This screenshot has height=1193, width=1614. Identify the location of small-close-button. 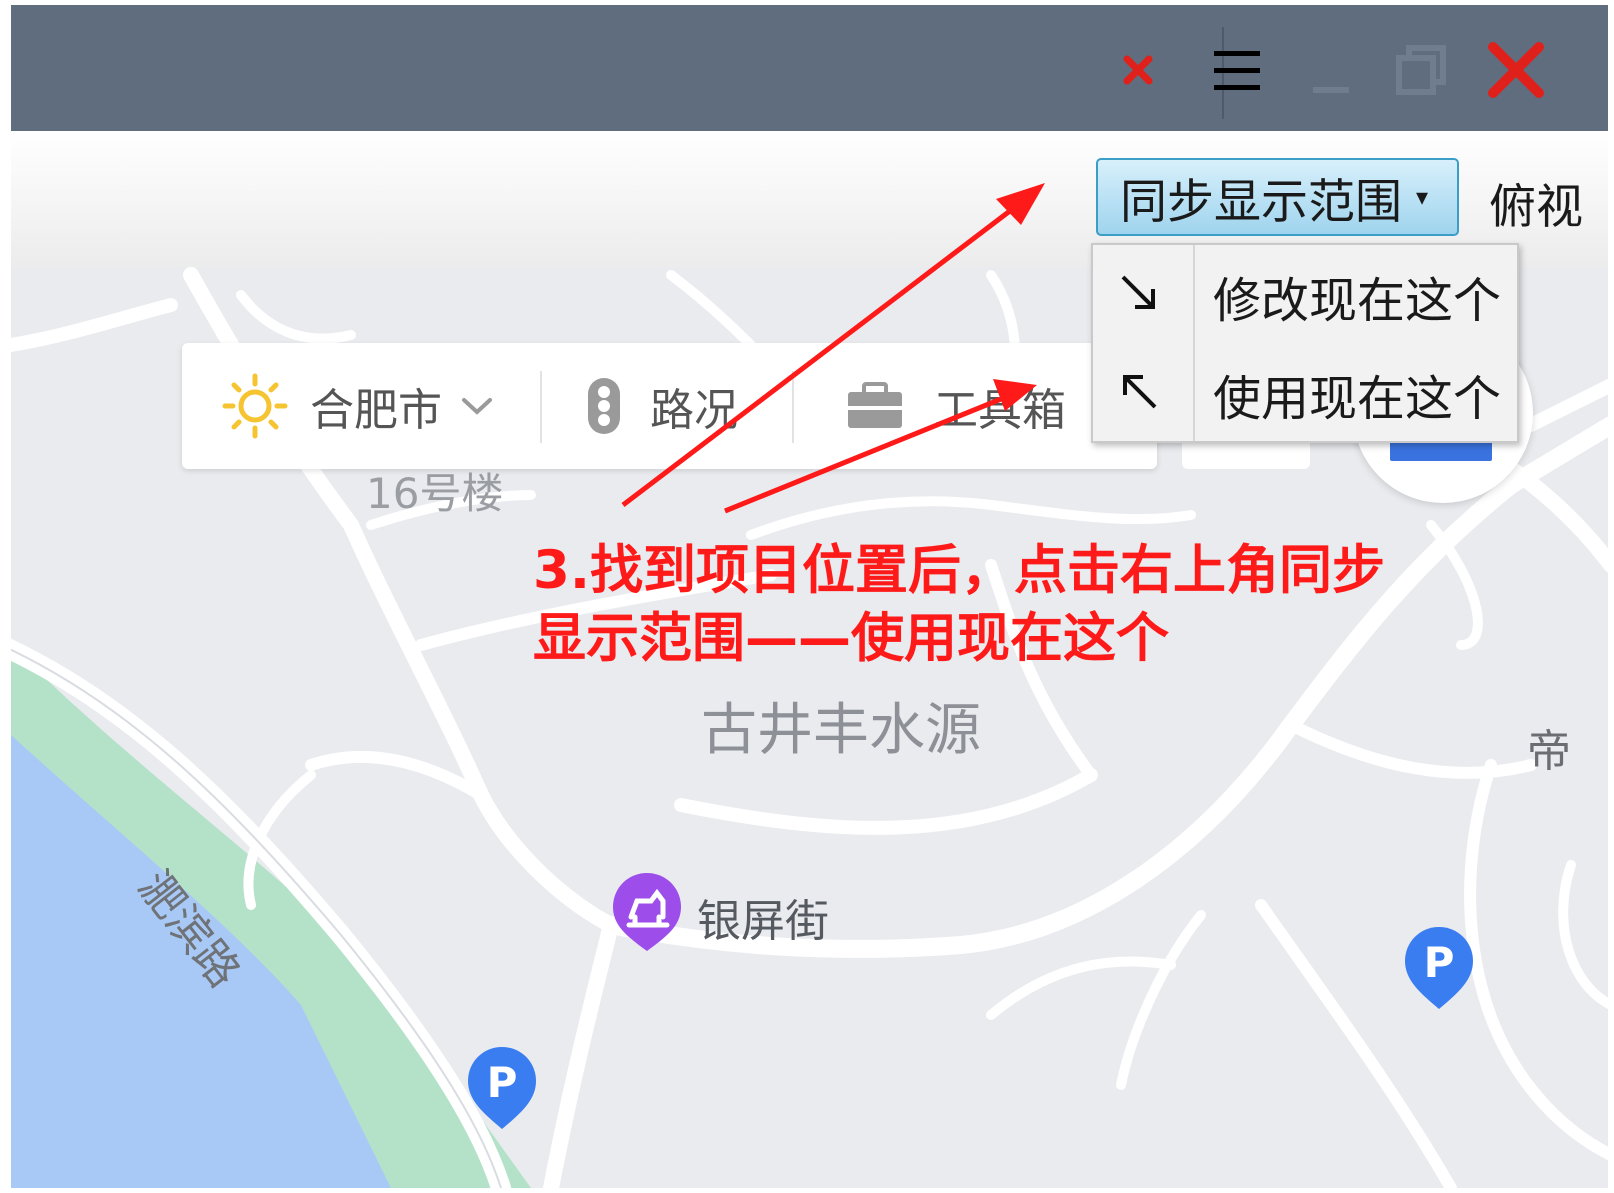
(1138, 70).